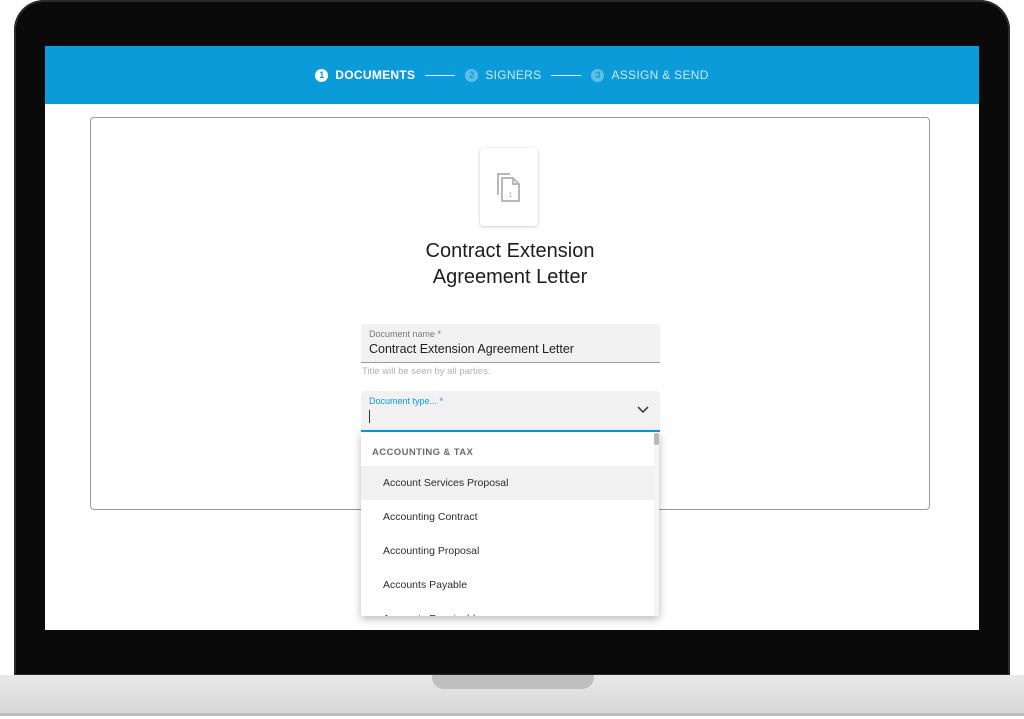  What do you see at coordinates (510, 195) in the screenshot?
I see `svg-text: 1` at bounding box center [510, 195].